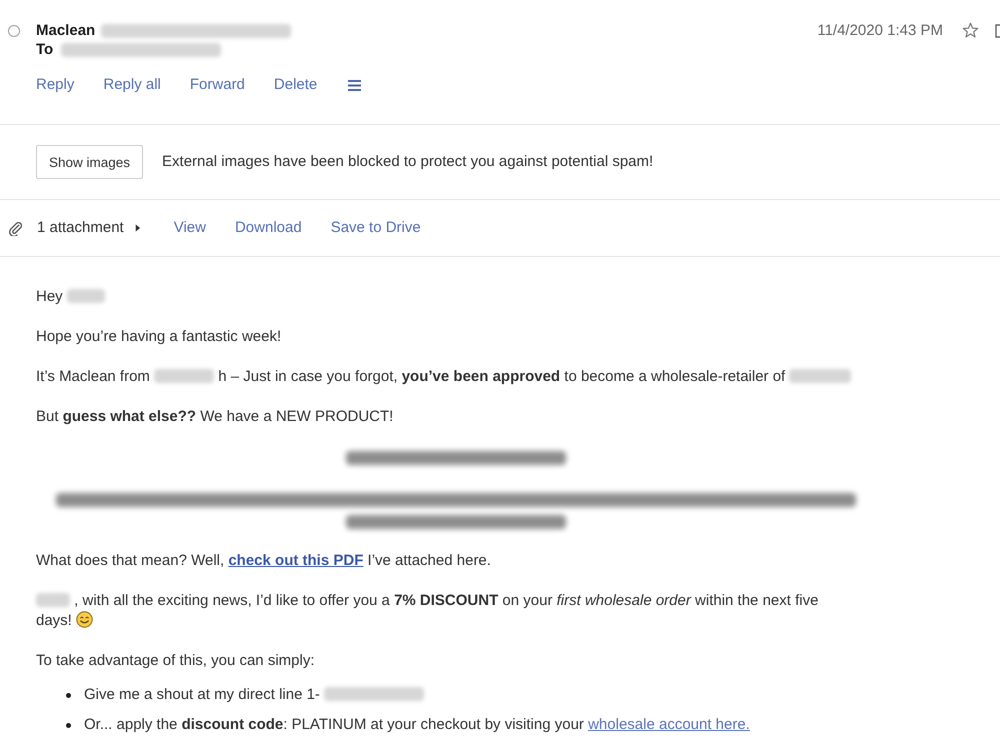  Describe the element at coordinates (55, 85) in the screenshot. I see `action-link: Reply` at that location.